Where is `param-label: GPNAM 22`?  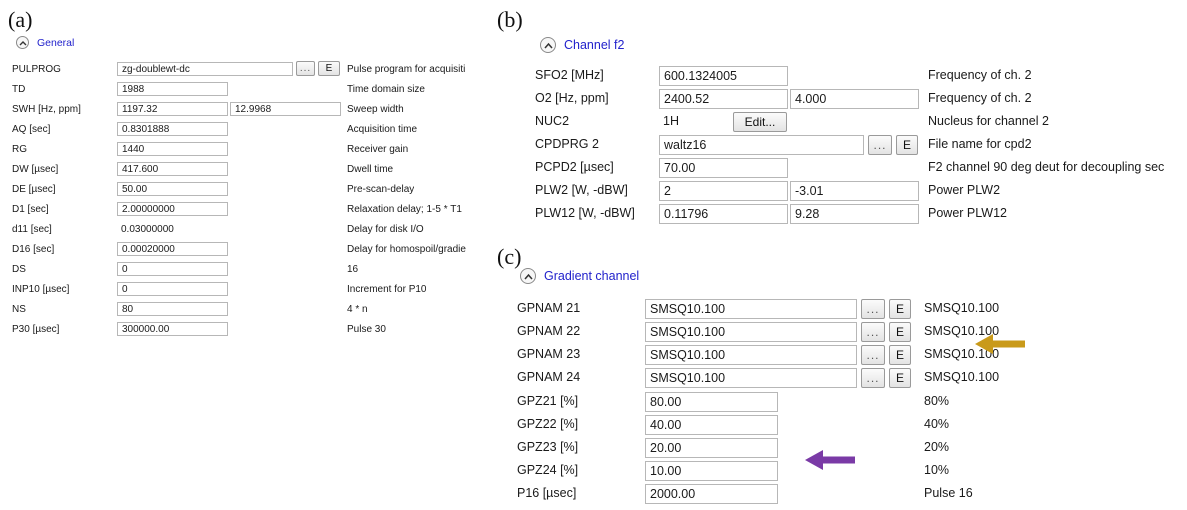
param-label: GPNAM 22 is located at coordinates (549, 331).